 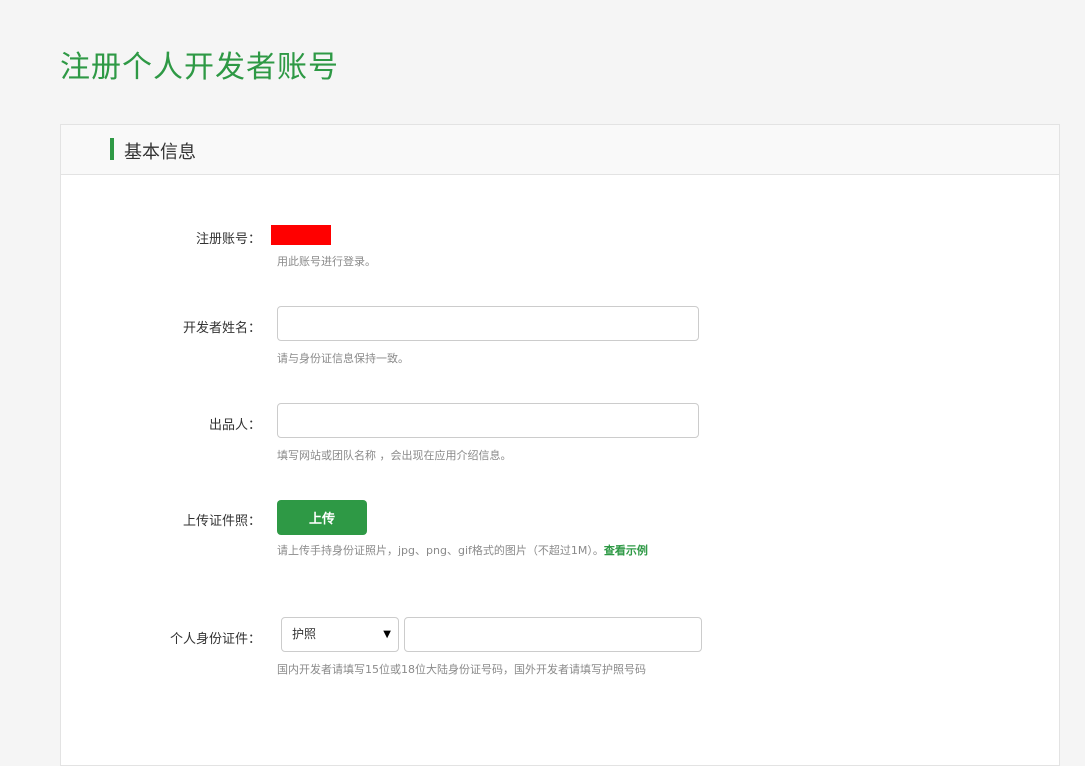 What do you see at coordinates (394, 455) in the screenshot?
I see `publisher-hint: 填写网站或团队名称 ，会出现在应用介绍信息。` at bounding box center [394, 455].